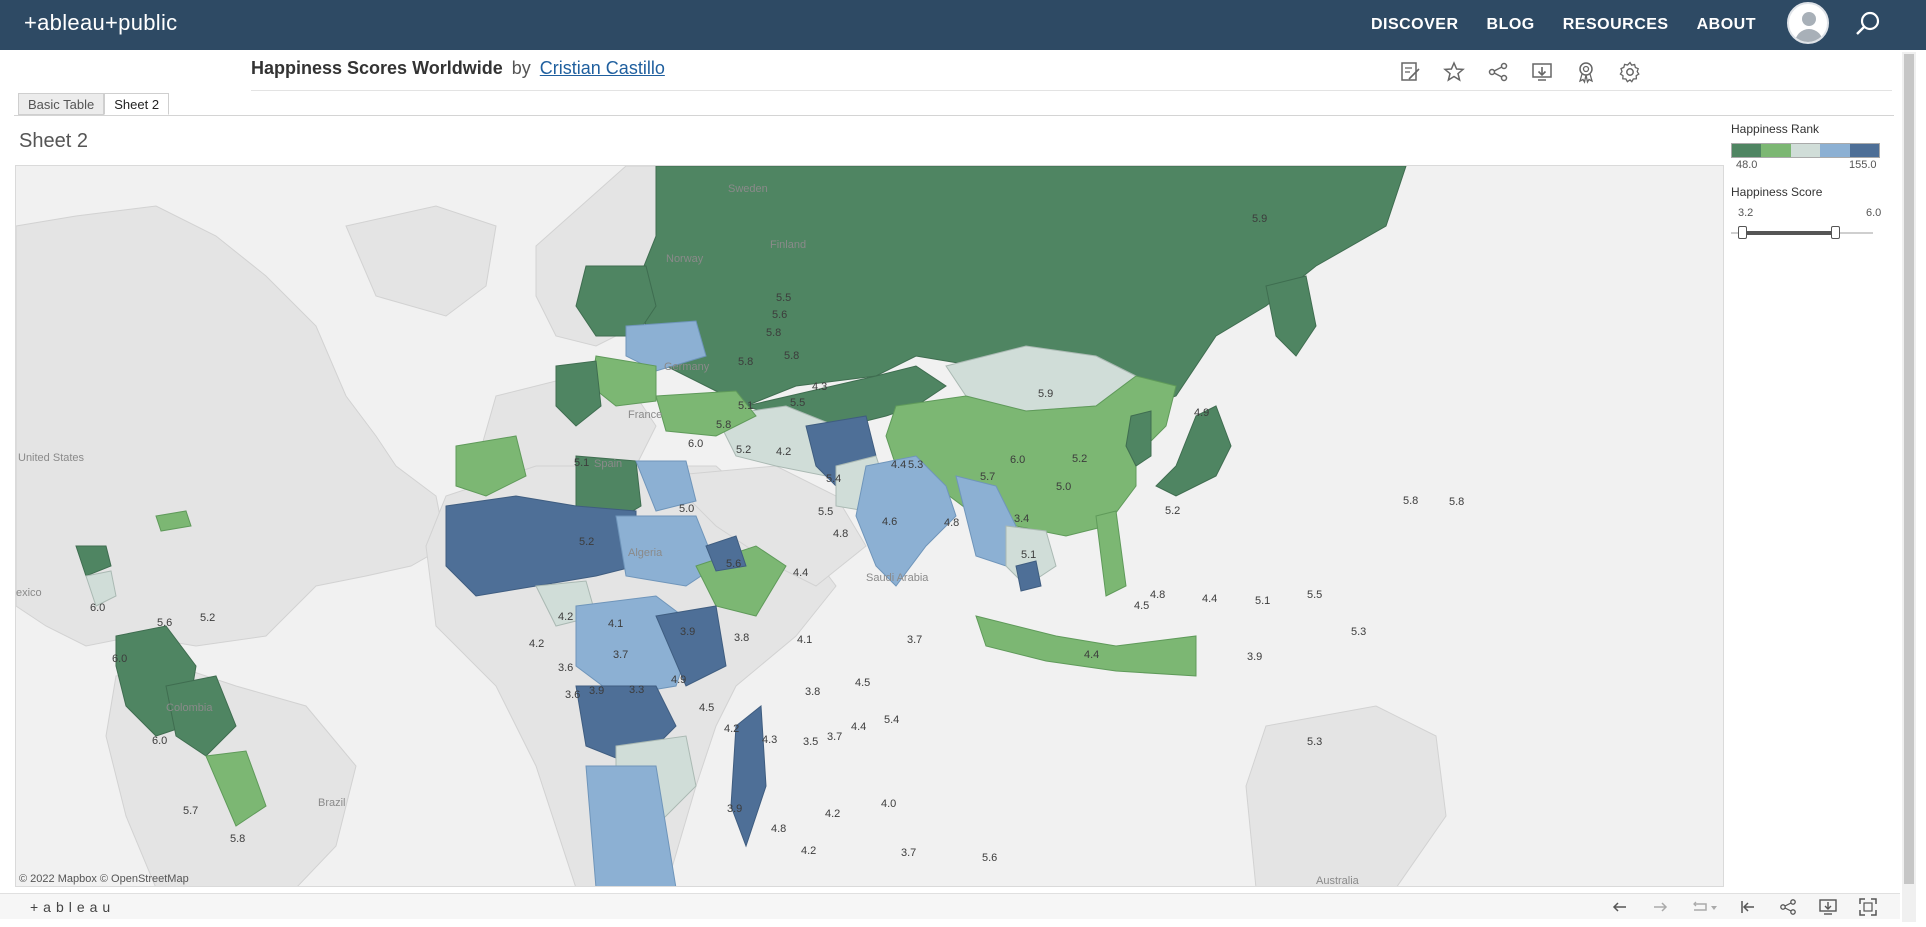 This screenshot has height=927, width=1926. What do you see at coordinates (1726, 25) in the screenshot?
I see `nav-link-about: ABOUT` at bounding box center [1726, 25].